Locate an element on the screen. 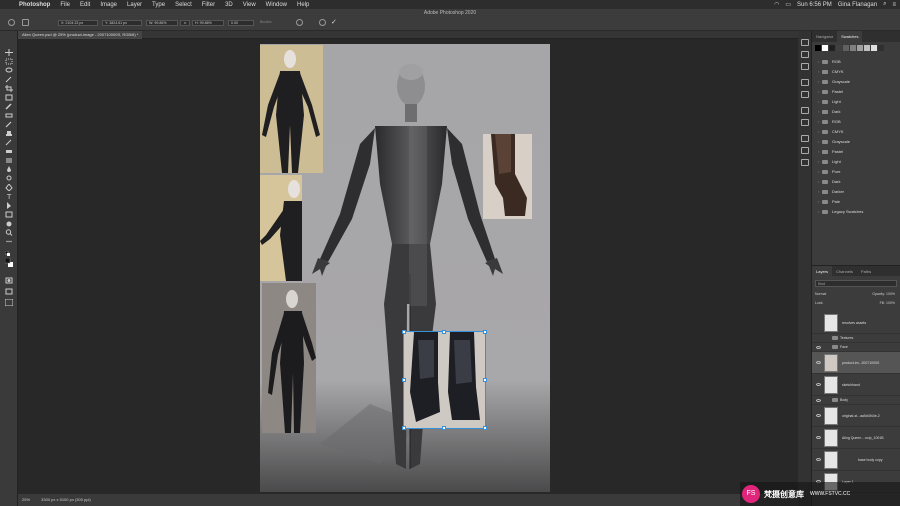  menu-window: Window is located at coordinates (276, 5).